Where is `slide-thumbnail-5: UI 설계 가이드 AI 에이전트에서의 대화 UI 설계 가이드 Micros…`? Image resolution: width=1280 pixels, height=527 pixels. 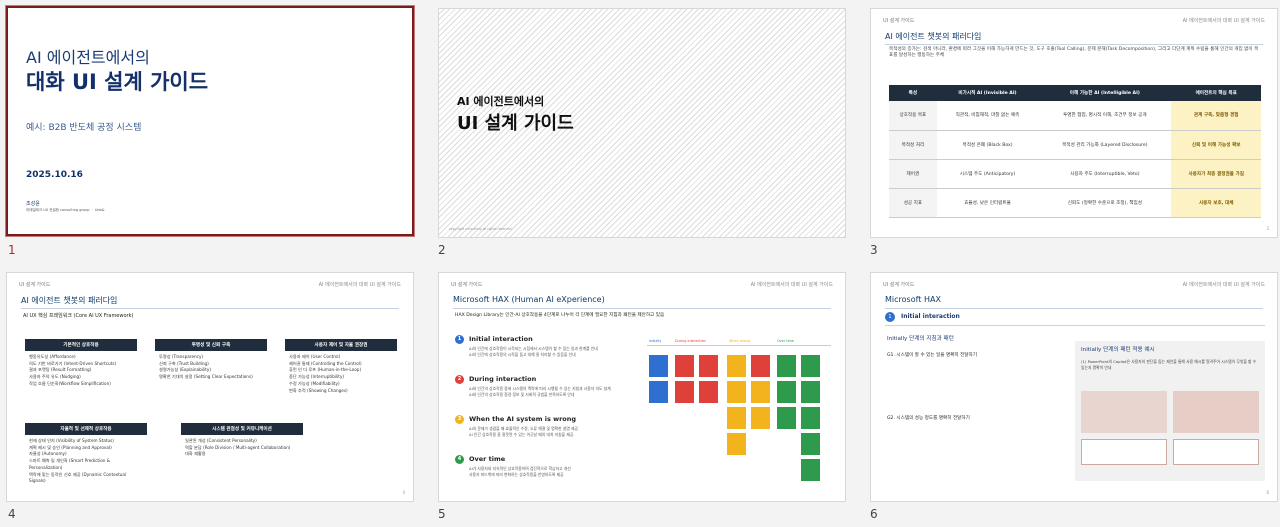 slide-thumbnail-5: UI 설계 가이드 AI 에이전트에서의 대화 UI 설계 가이드 Micros… is located at coordinates (642, 387).